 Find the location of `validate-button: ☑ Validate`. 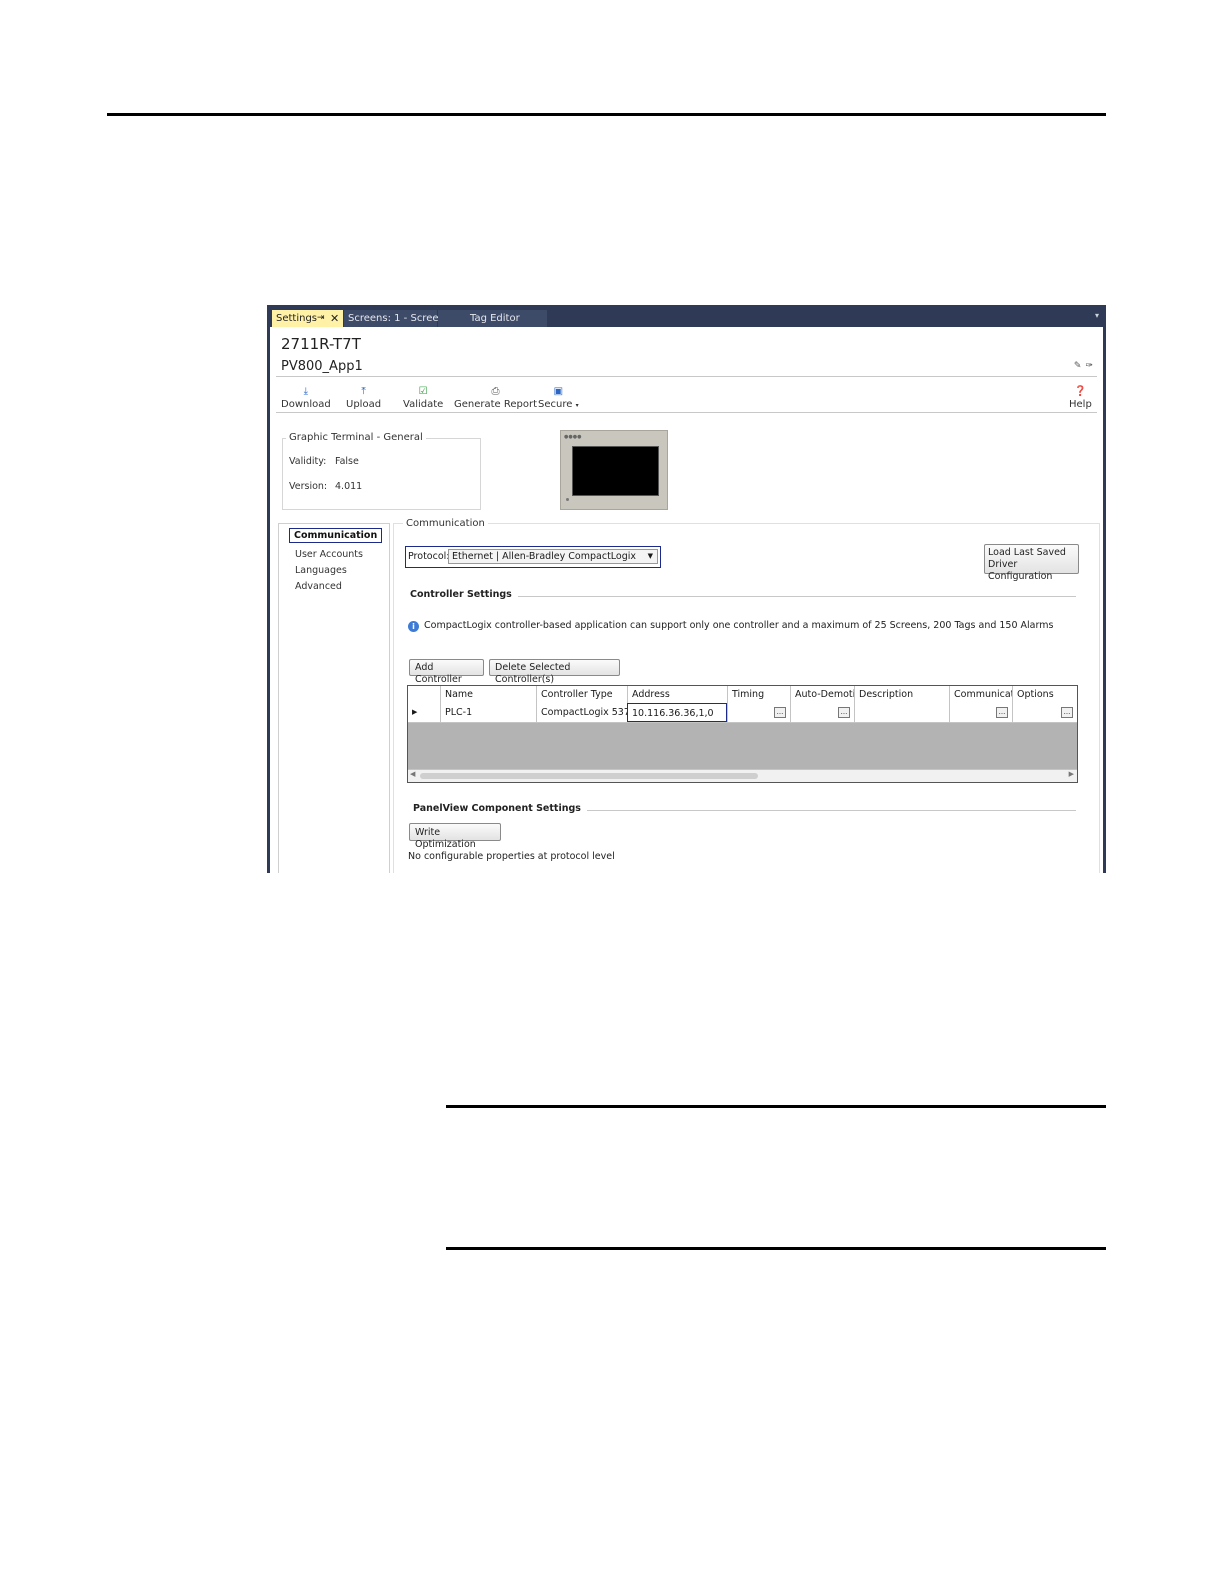

validate-button: ☑ Validate is located at coordinates (423, 397).